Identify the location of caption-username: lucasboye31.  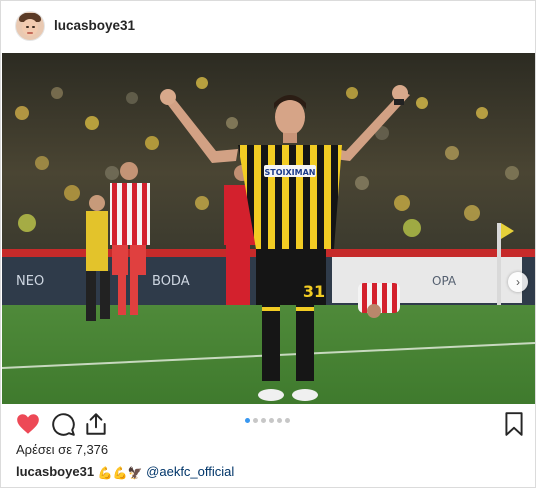
(55, 471).